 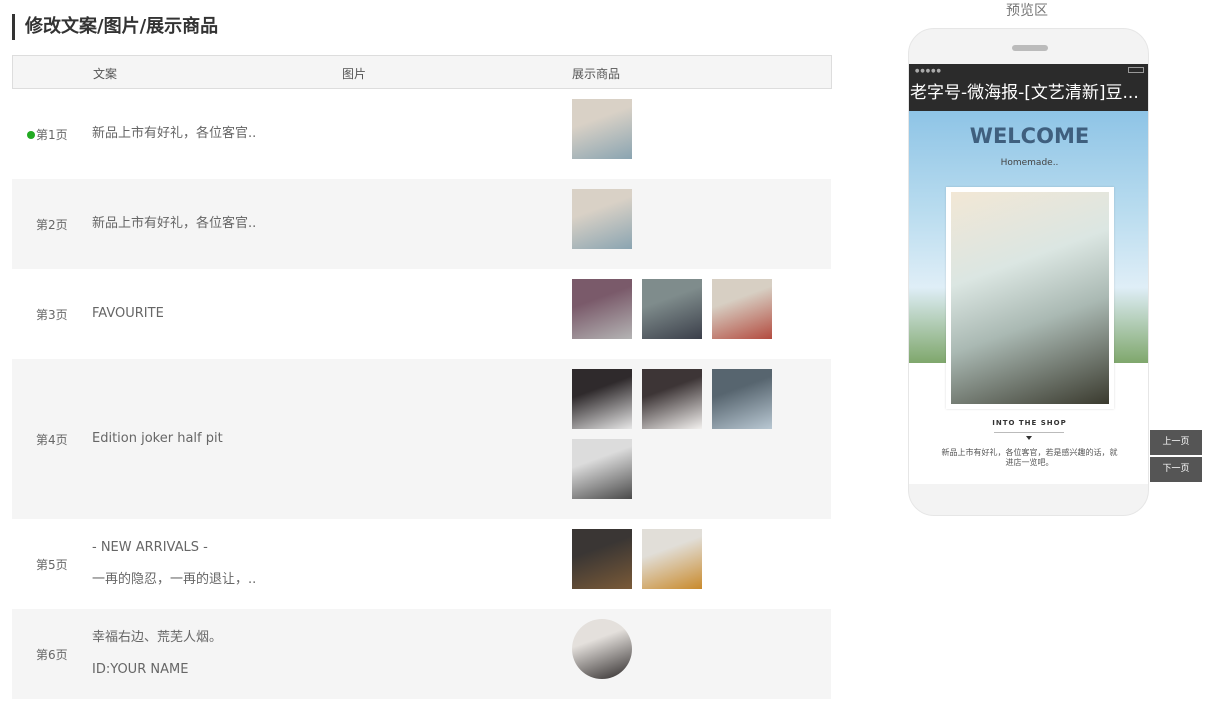 I want to click on table-header: 文案 图片 展示商品, so click(x=422, y=72).